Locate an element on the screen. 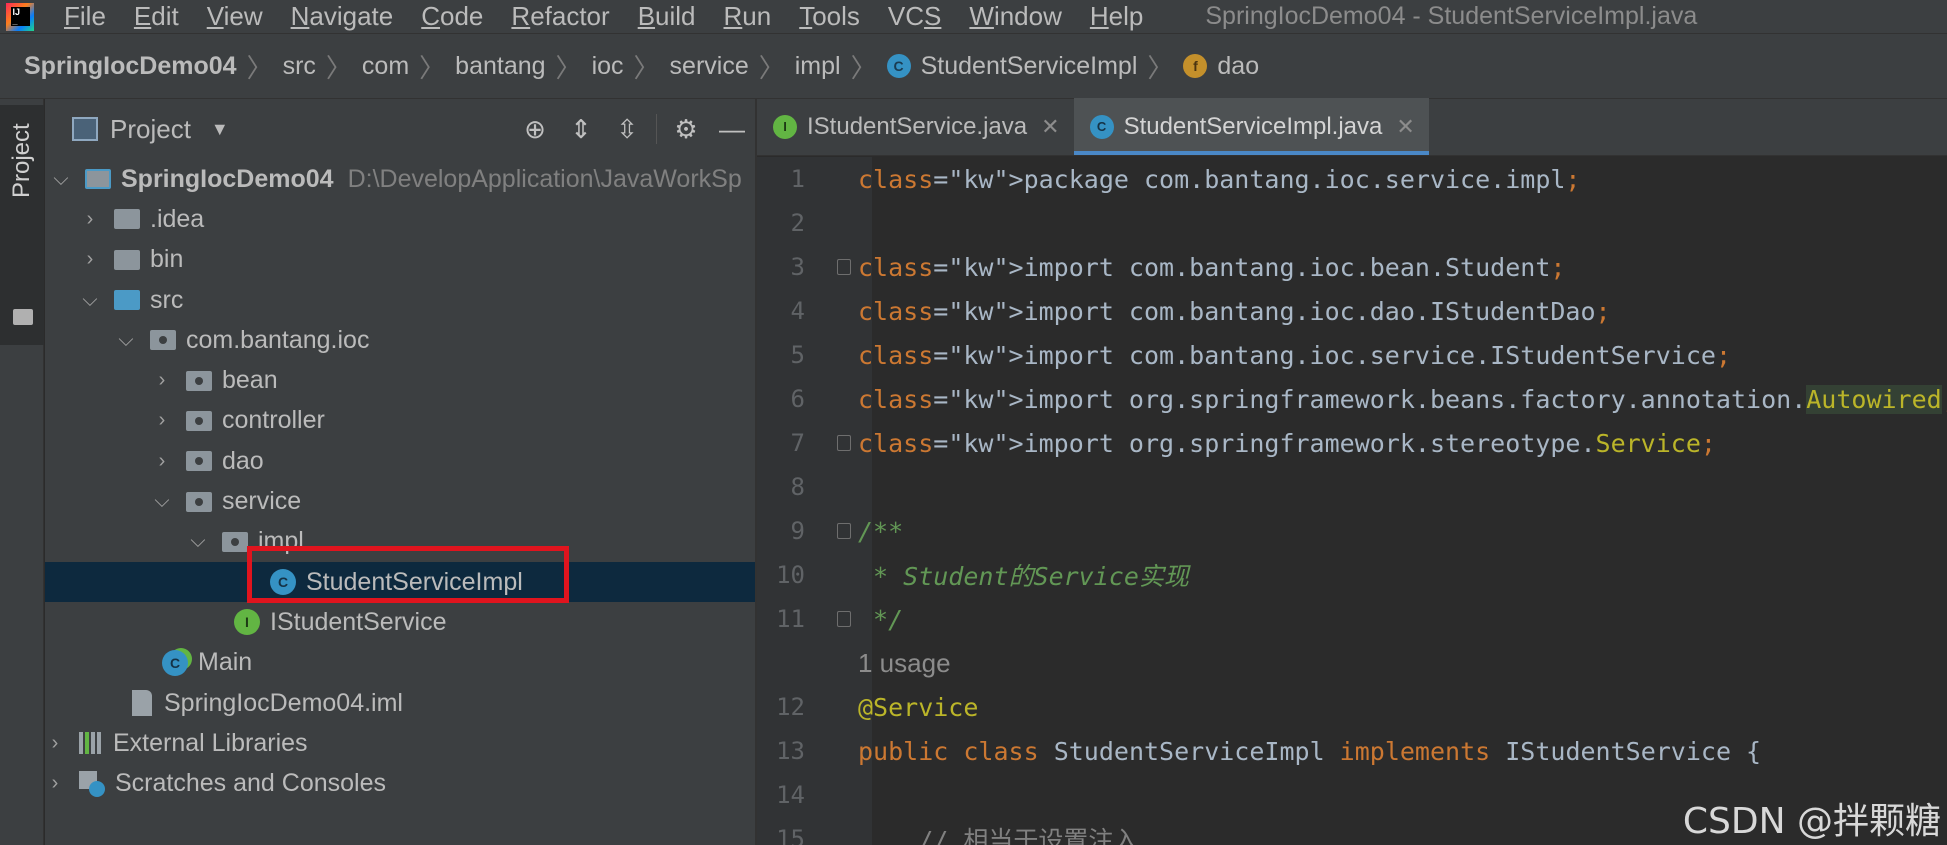 The height and width of the screenshot is (845, 1947). menu-code: Code is located at coordinates (452, 16).